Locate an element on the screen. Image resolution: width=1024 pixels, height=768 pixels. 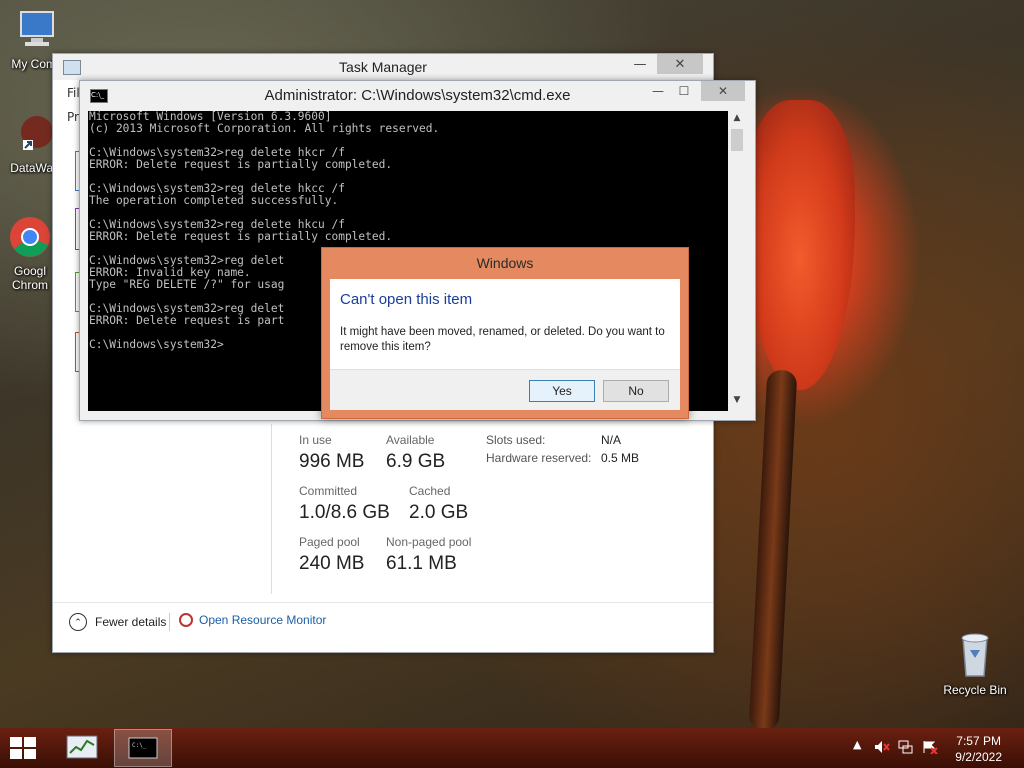
desktop-icon-recycle-bin: Recycle Bin is located at coordinates (975, 663).